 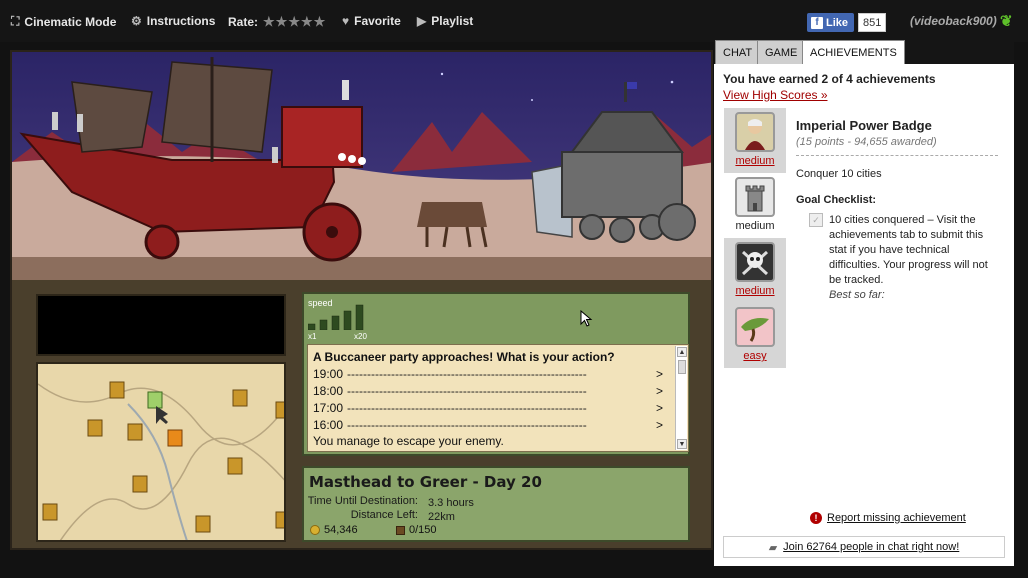 I want to click on skull-crossbones-icon, so click(x=755, y=262).